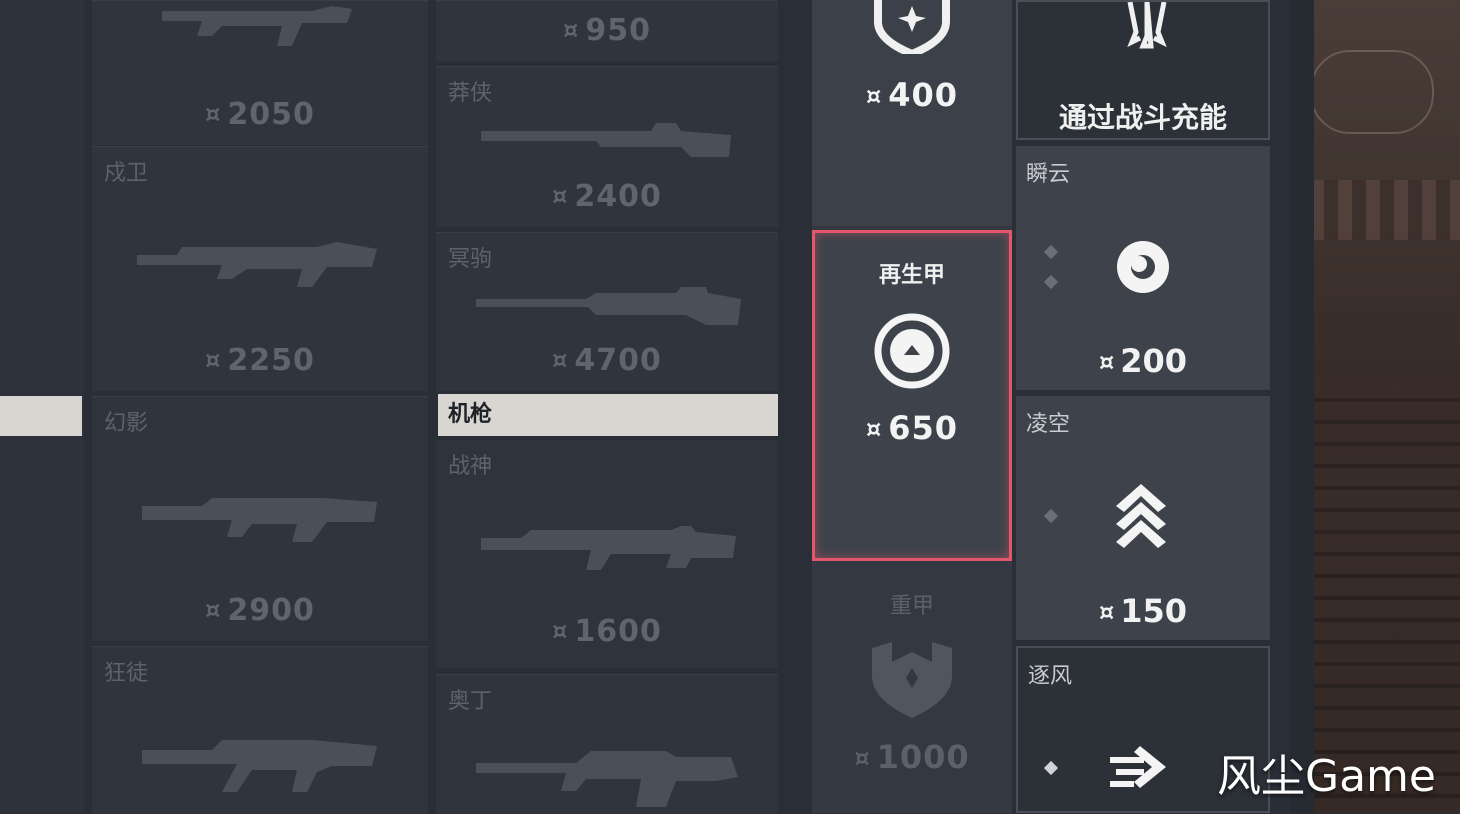 The width and height of the screenshot is (1460, 814). I want to click on weapon-name: 莽侠, so click(470, 93).